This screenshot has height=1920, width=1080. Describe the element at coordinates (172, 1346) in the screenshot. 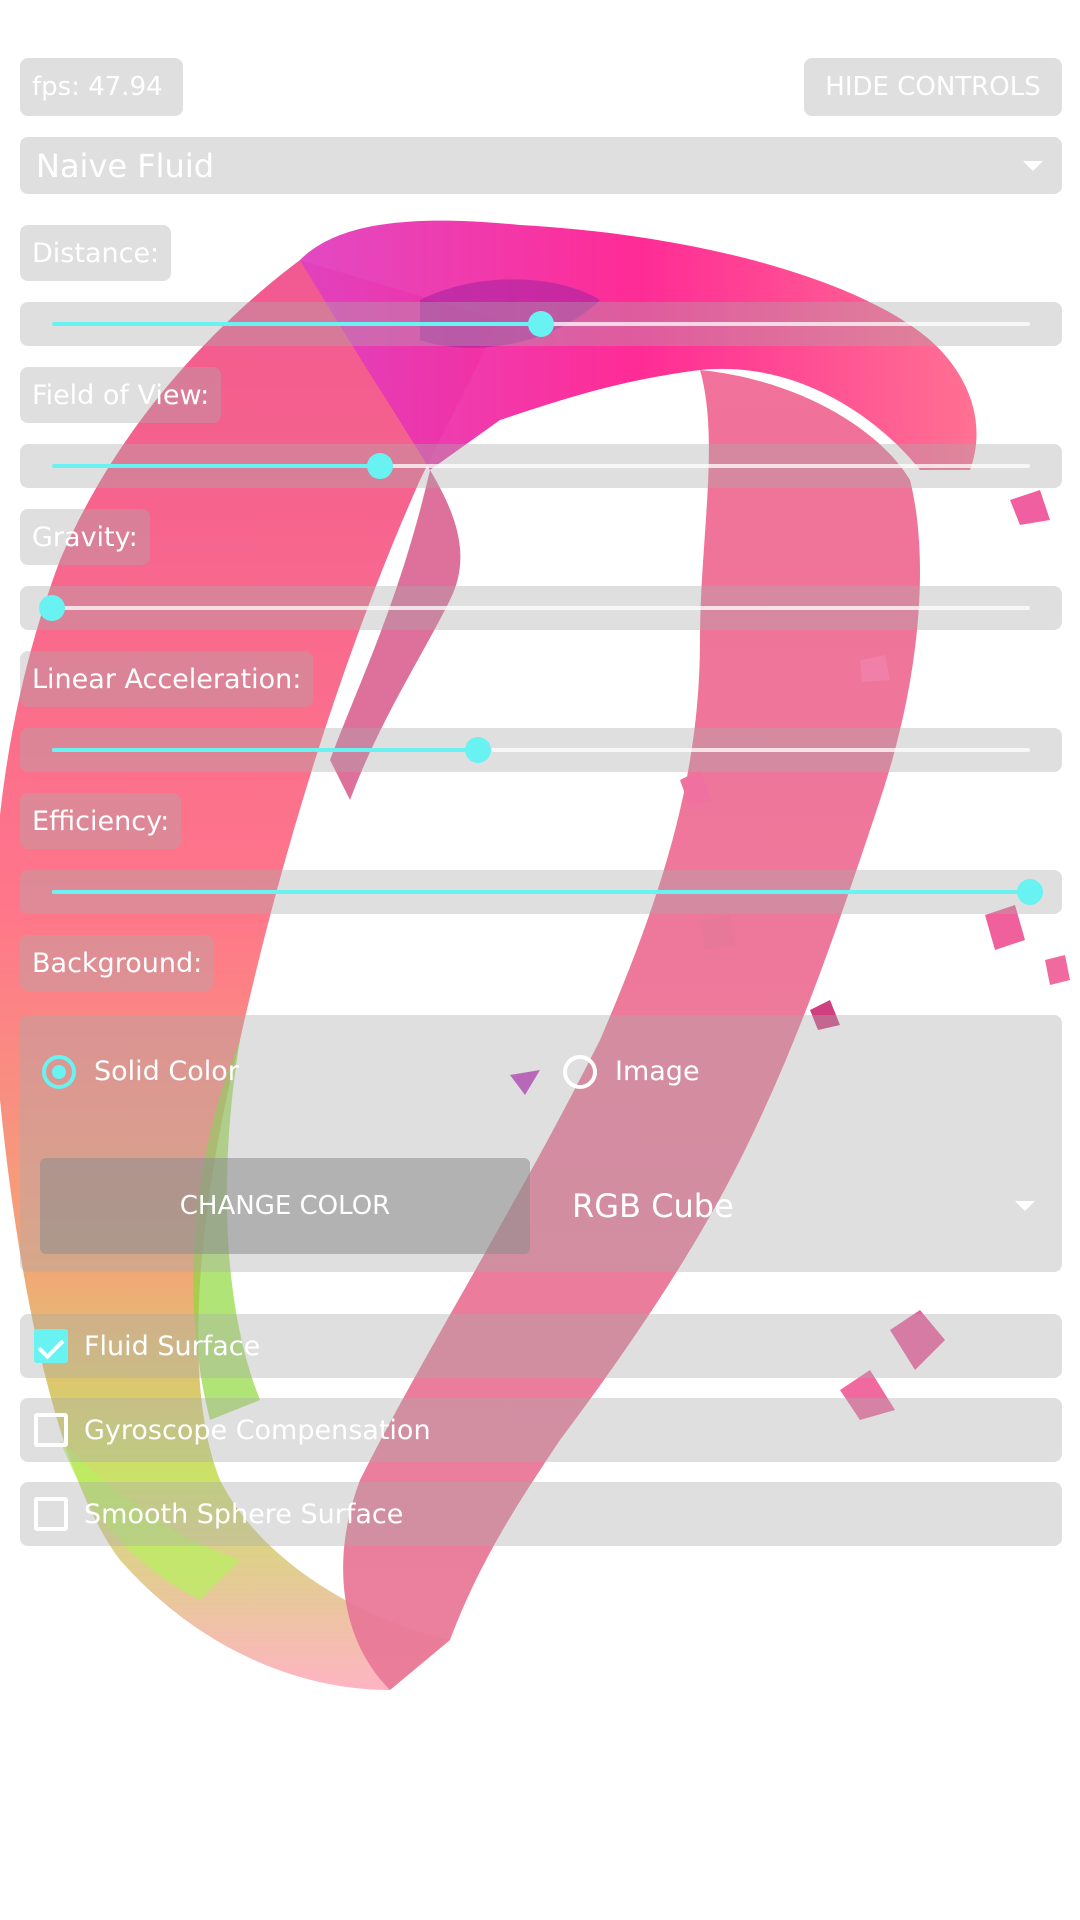

I see `fluid-surface-label: Fluid Surface` at that location.